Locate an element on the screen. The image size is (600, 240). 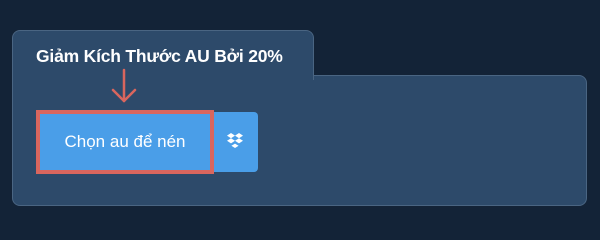
pointer-arrow-icon is located at coordinates (124, 85).